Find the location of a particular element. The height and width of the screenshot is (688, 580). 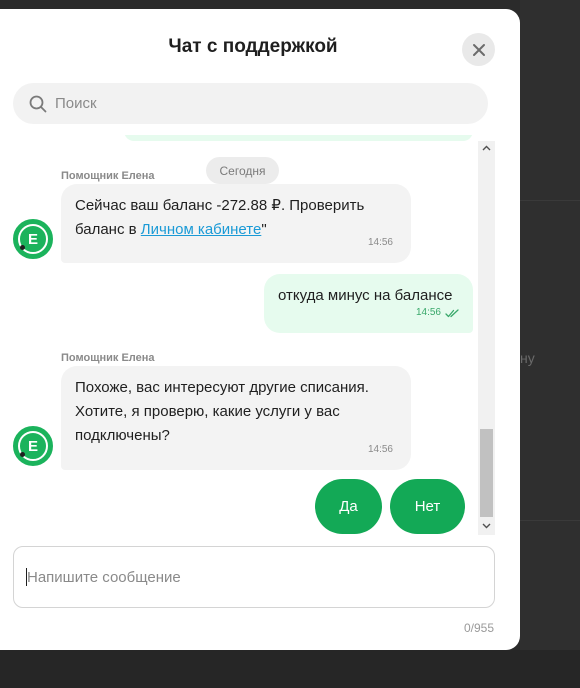

chevron-down-icon is located at coordinates (486, 526).